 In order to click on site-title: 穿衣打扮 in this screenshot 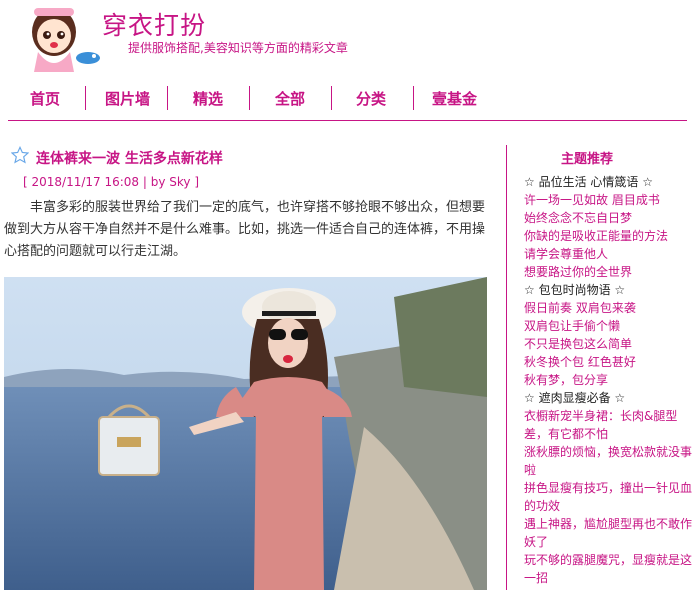, I will do `click(154, 24)`.